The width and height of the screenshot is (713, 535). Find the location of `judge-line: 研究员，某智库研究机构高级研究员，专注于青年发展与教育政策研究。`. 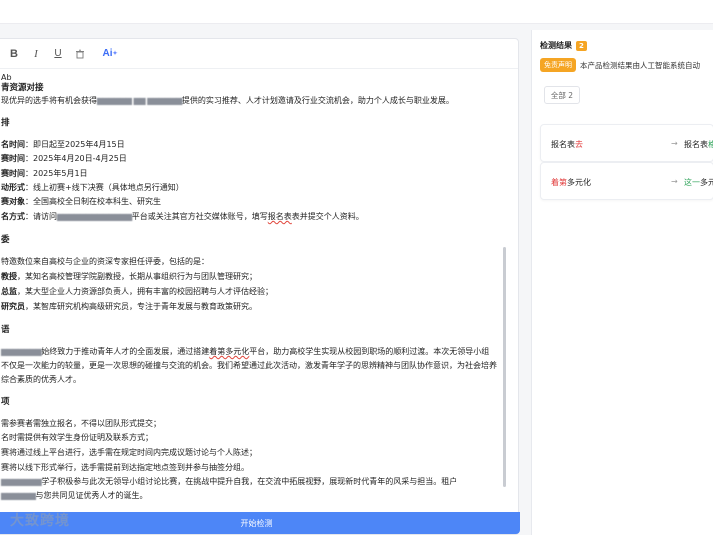

judge-line: 研究员，某智库研究机构高级研究员，专注于青年发展与教育政策研究。 is located at coordinates (129, 307).